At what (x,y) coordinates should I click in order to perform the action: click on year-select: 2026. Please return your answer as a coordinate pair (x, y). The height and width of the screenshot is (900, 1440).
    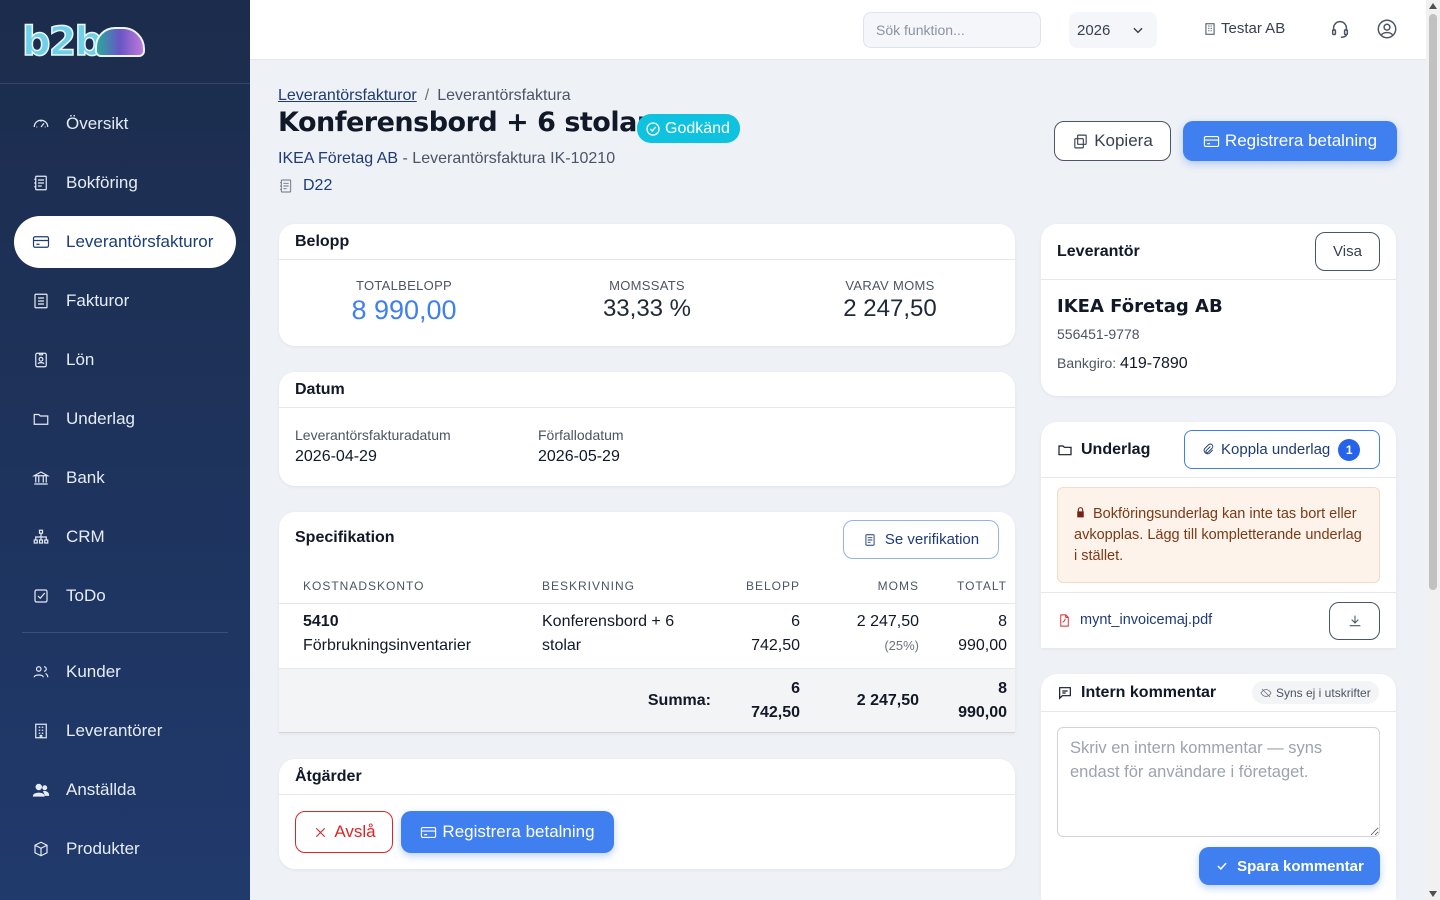
    Looking at the image, I should click on (1113, 30).